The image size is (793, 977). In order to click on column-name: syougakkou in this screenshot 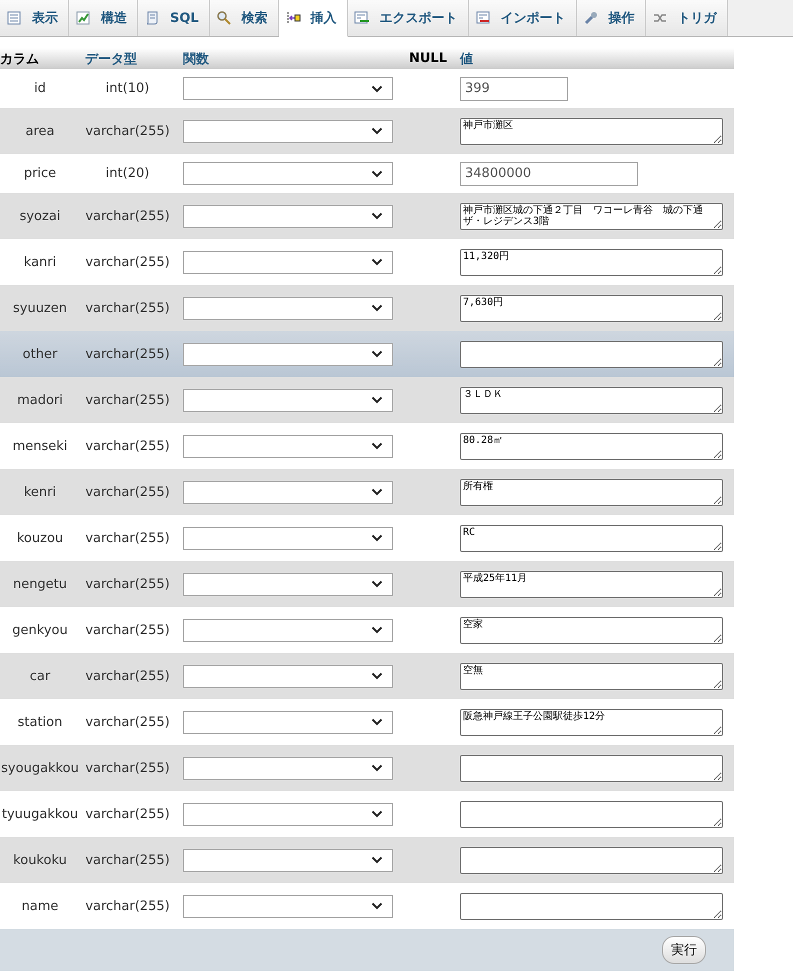, I will do `click(40, 768)`.